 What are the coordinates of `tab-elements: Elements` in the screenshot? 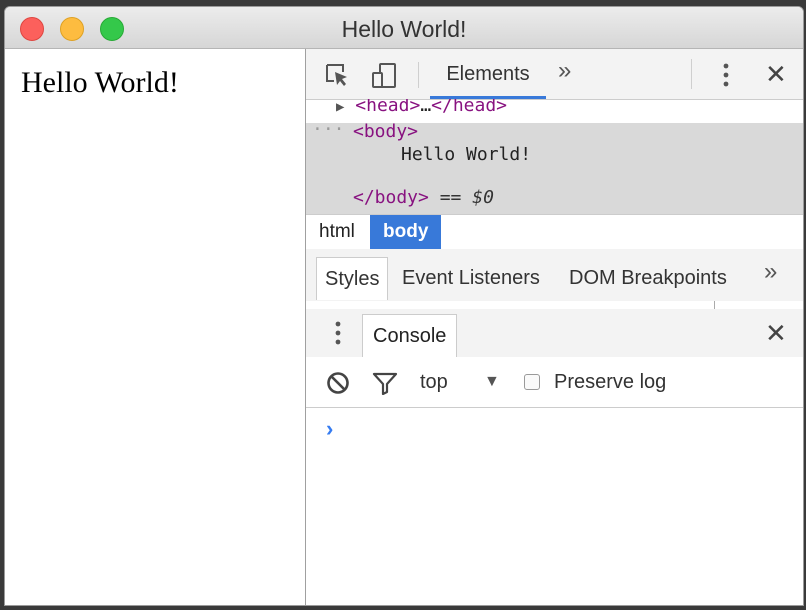 It's located at (488, 74).